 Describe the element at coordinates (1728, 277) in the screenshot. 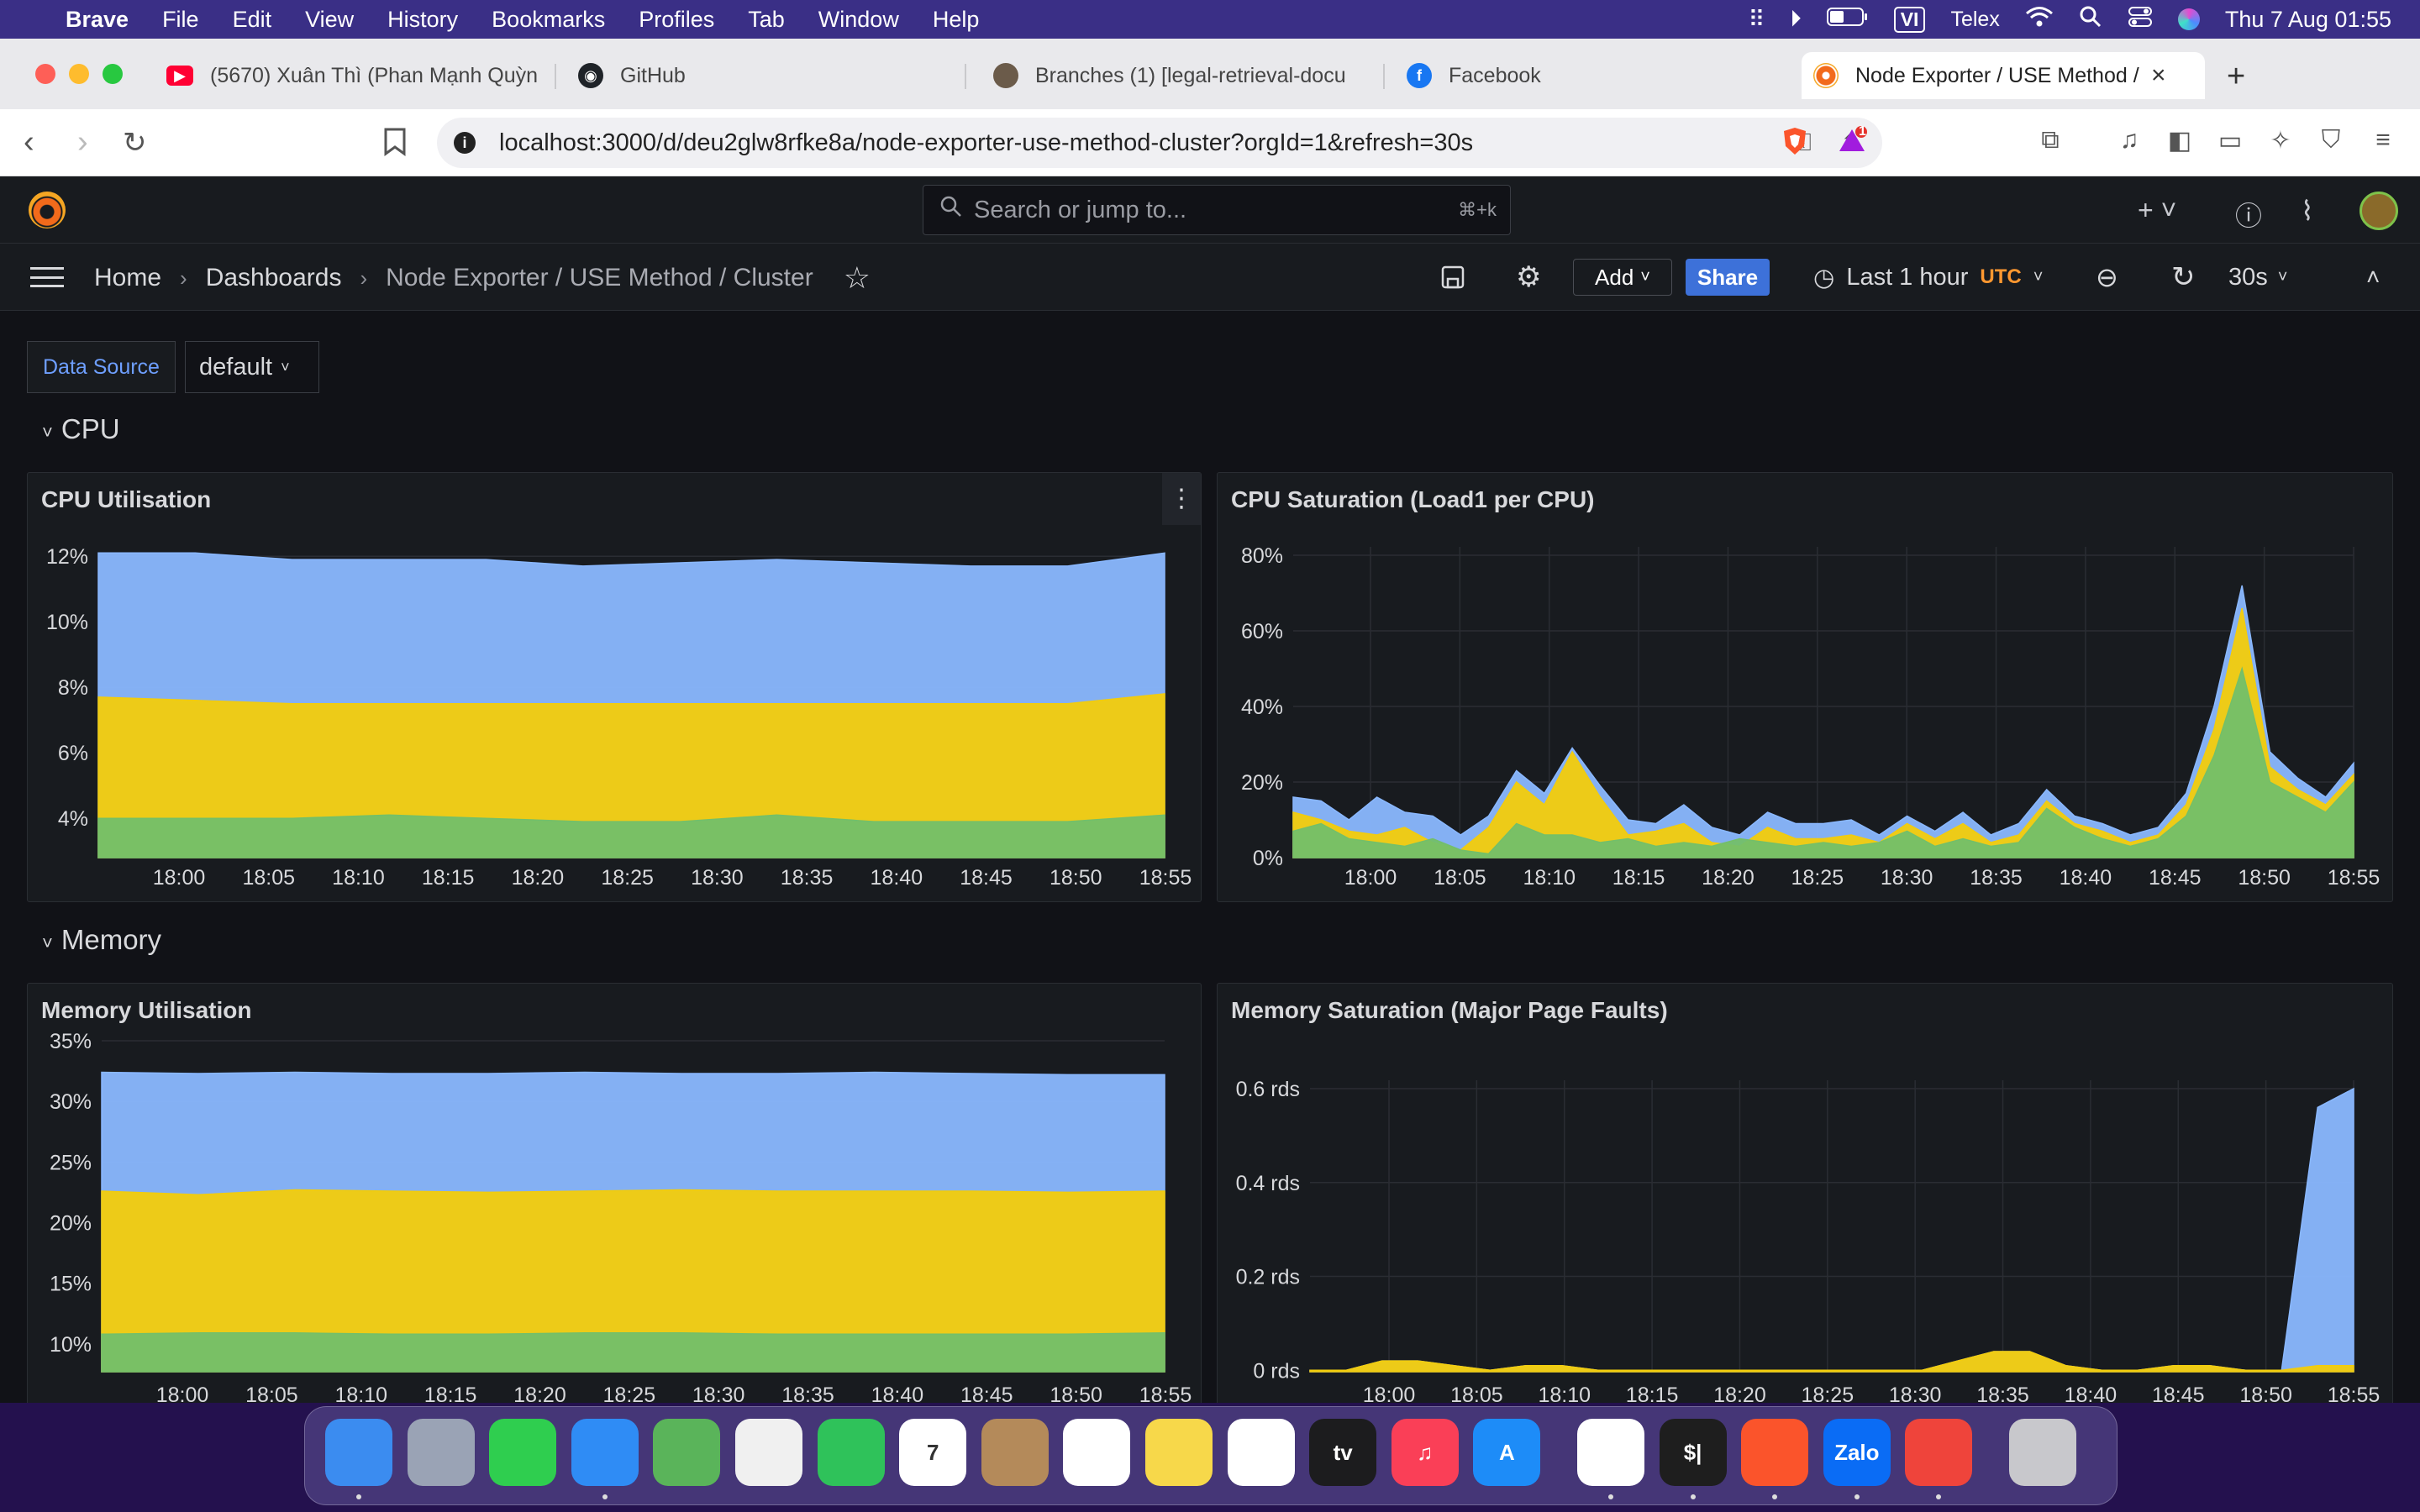

I see `share-button: Share` at that location.